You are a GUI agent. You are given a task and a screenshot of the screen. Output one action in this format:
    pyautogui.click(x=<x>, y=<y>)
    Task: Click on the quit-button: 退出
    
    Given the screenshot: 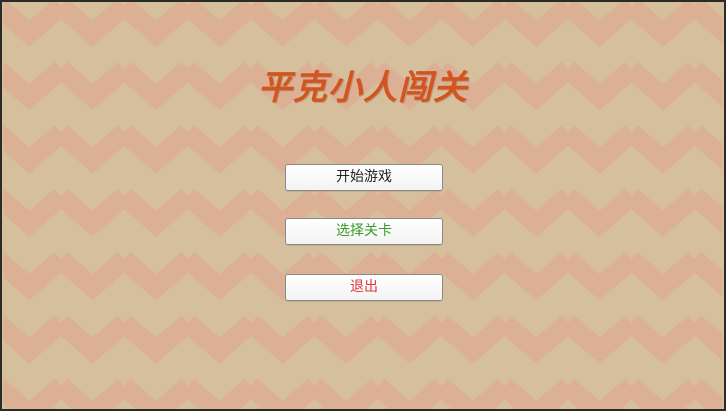 What is the action you would take?
    pyautogui.click(x=364, y=287)
    